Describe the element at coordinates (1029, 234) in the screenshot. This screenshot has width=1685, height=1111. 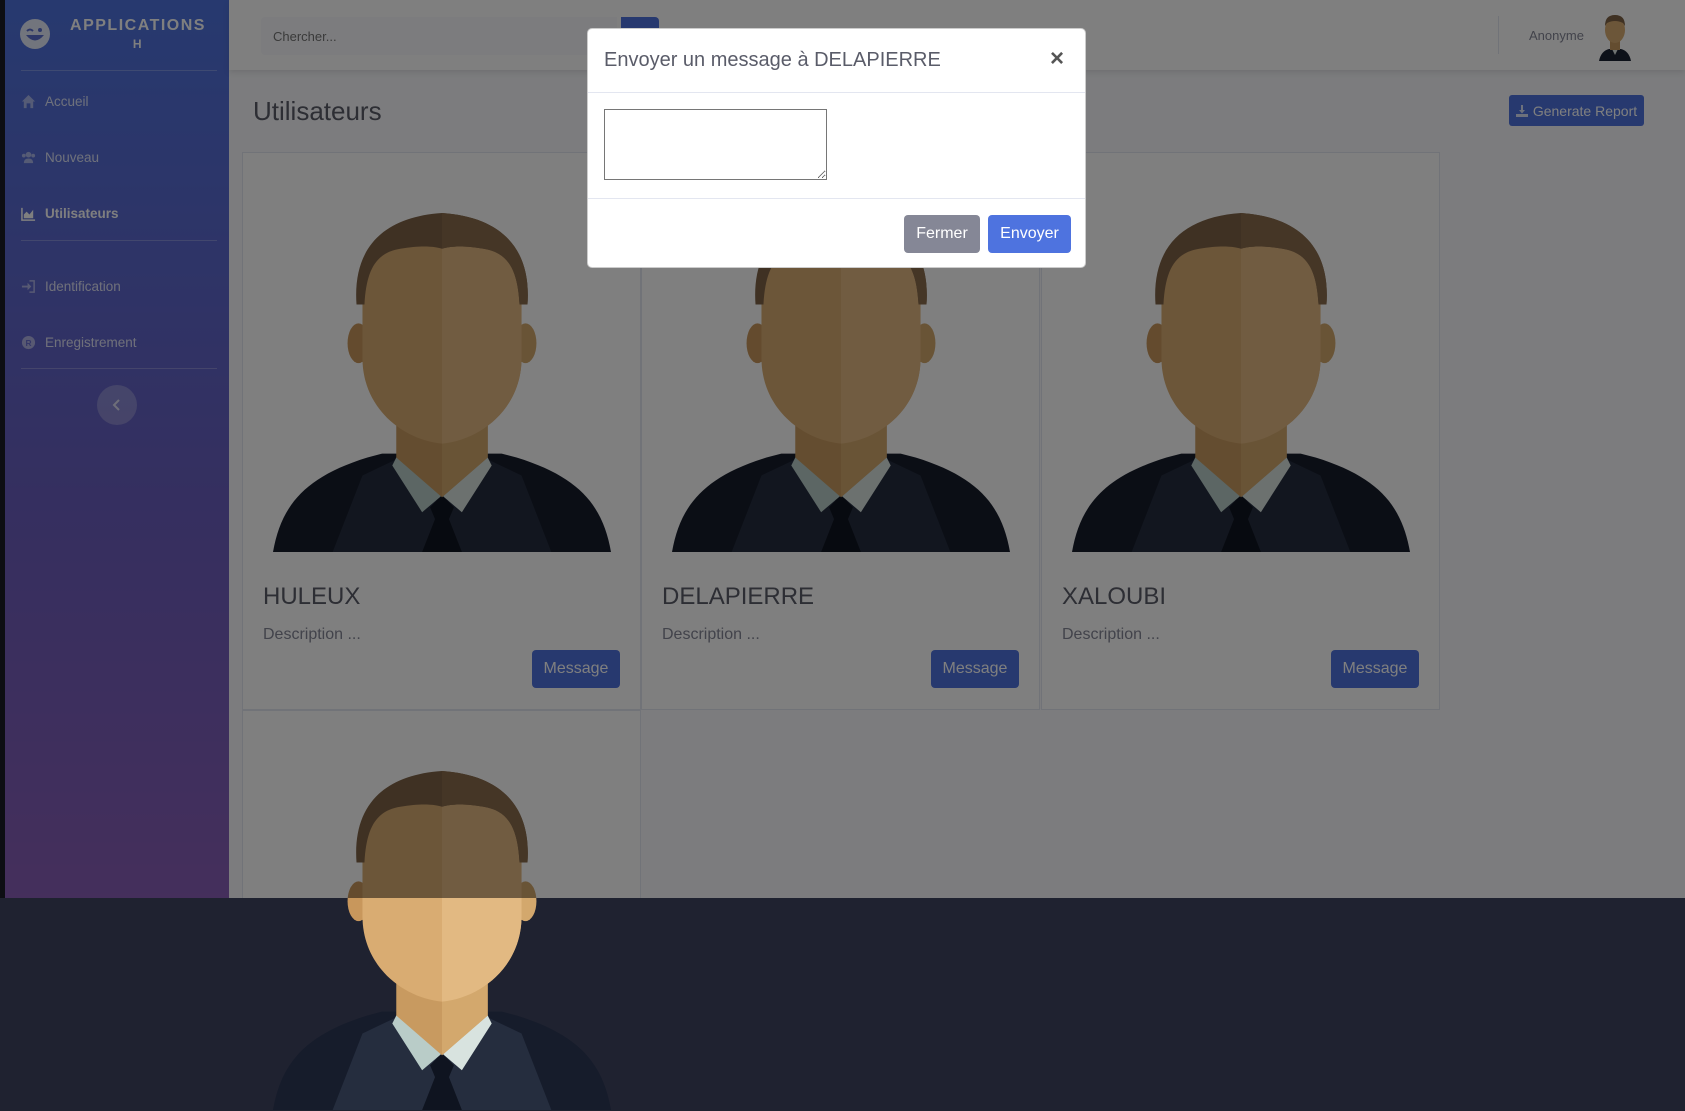
I see `send-button: Envoyer` at that location.